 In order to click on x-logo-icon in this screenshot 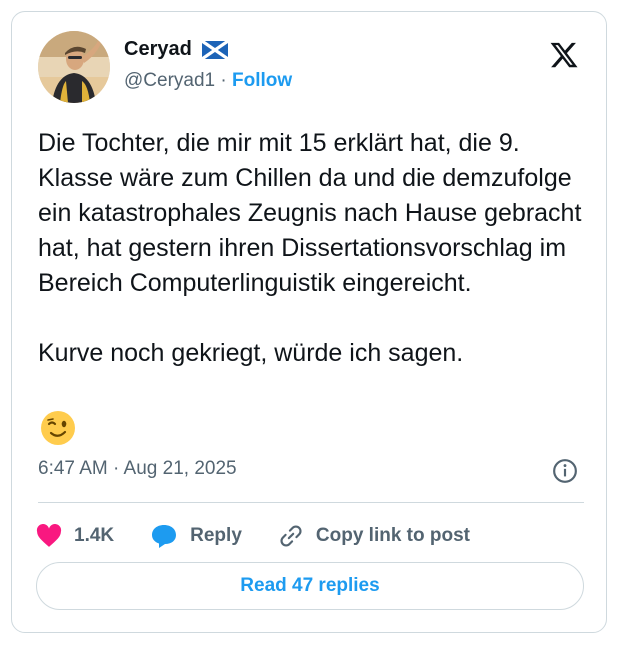, I will do `click(564, 55)`.